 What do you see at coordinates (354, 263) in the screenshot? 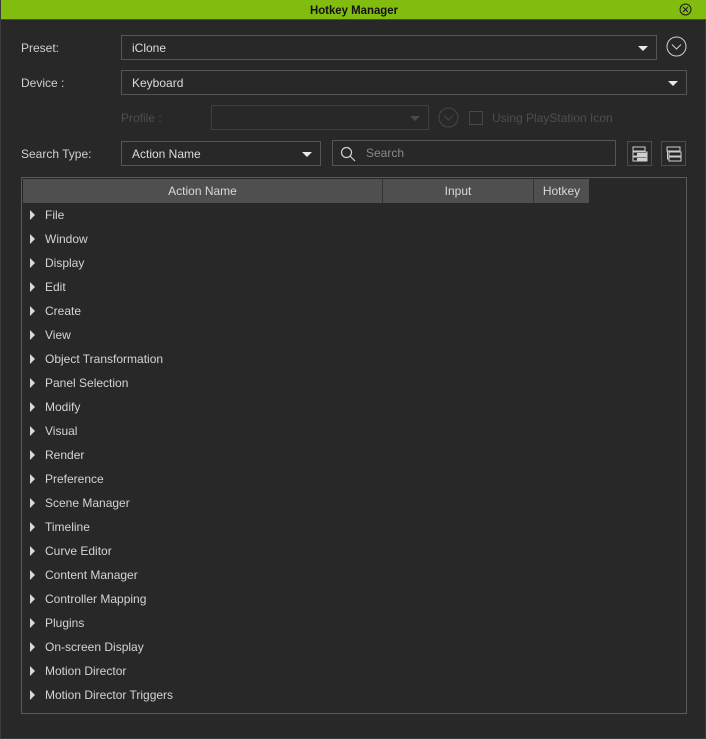
I see `tree-row-display: Display` at bounding box center [354, 263].